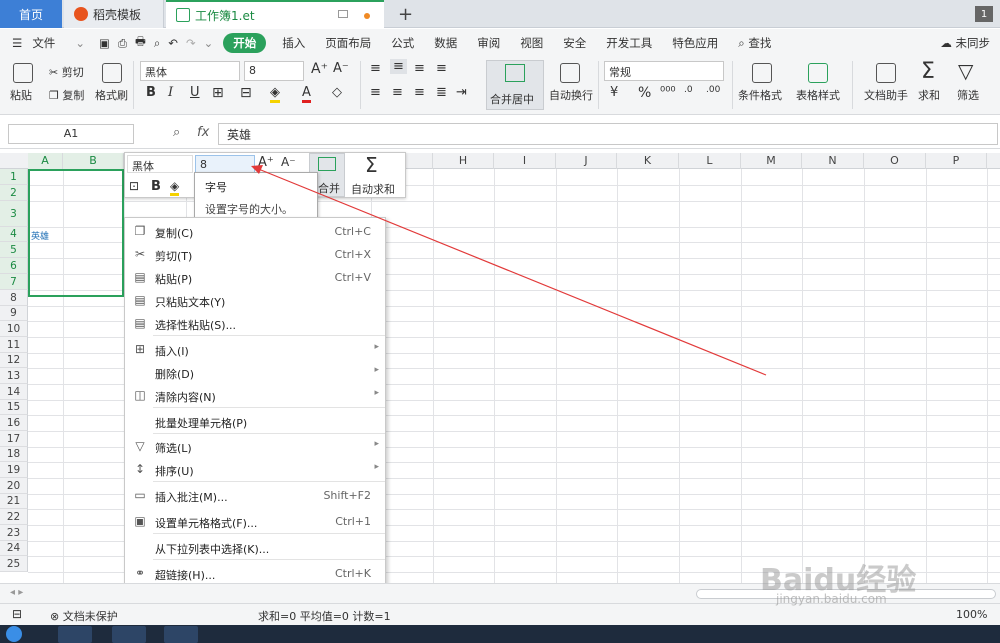 The width and height of the screenshot is (1000, 643). Describe the element at coordinates (17, 614) in the screenshot. I see `sheet-list-icon: ⊟` at that location.